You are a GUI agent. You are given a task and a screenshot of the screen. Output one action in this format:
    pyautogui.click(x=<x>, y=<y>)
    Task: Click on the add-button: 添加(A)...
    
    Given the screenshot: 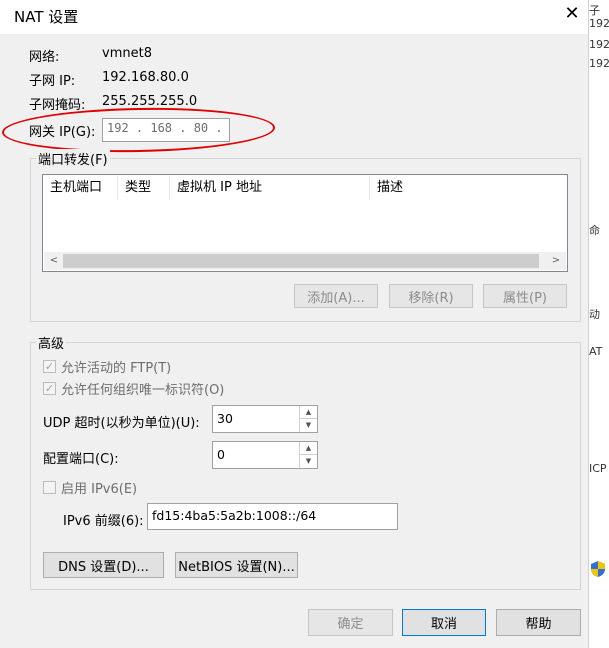 What is the action you would take?
    pyautogui.click(x=336, y=296)
    